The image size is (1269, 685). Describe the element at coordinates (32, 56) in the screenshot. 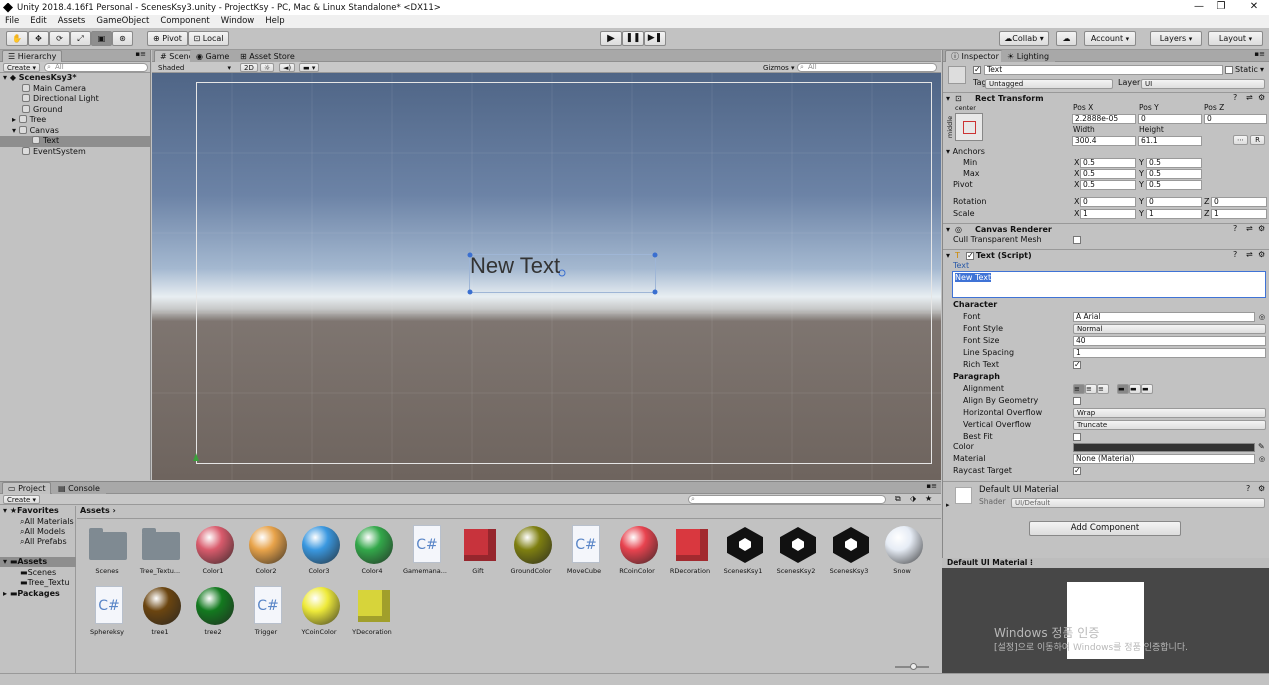

I see `tab-hierarchy: ☰ Hierarchy` at that location.